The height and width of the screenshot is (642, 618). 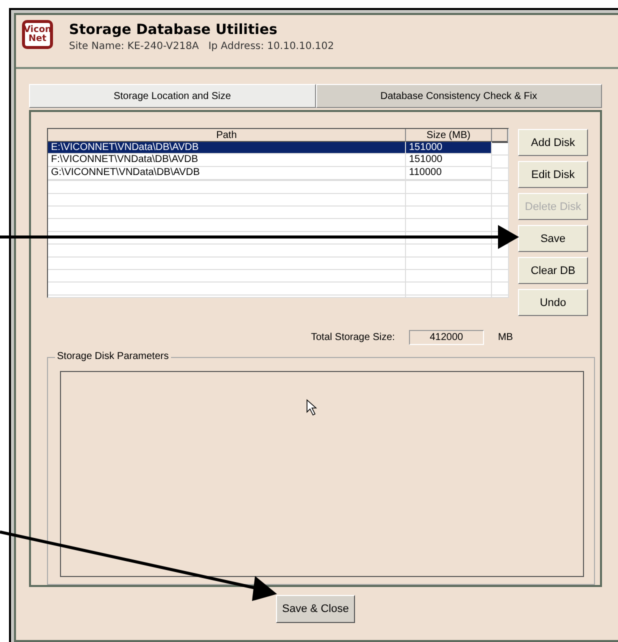 What do you see at coordinates (553, 174) in the screenshot?
I see `action-button: Edit Disk` at bounding box center [553, 174].